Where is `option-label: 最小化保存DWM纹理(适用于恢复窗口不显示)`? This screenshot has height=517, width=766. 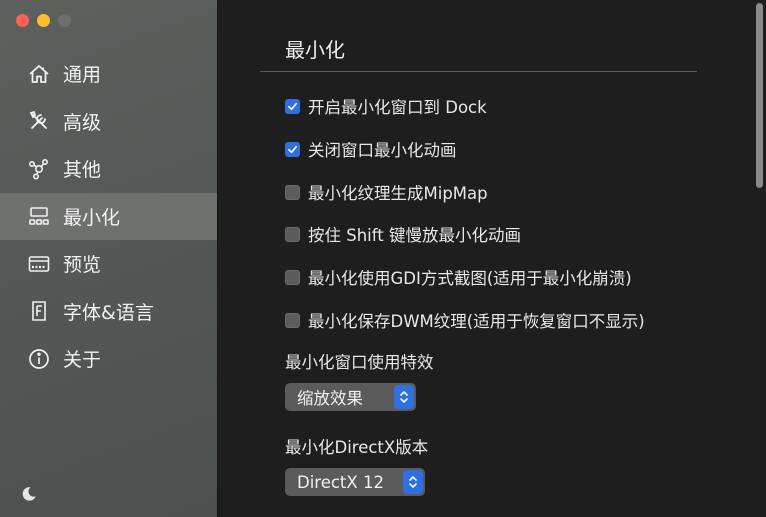 option-label: 最小化保存DWM纹理(适用于恢复窗口不显示) is located at coordinates (476, 321).